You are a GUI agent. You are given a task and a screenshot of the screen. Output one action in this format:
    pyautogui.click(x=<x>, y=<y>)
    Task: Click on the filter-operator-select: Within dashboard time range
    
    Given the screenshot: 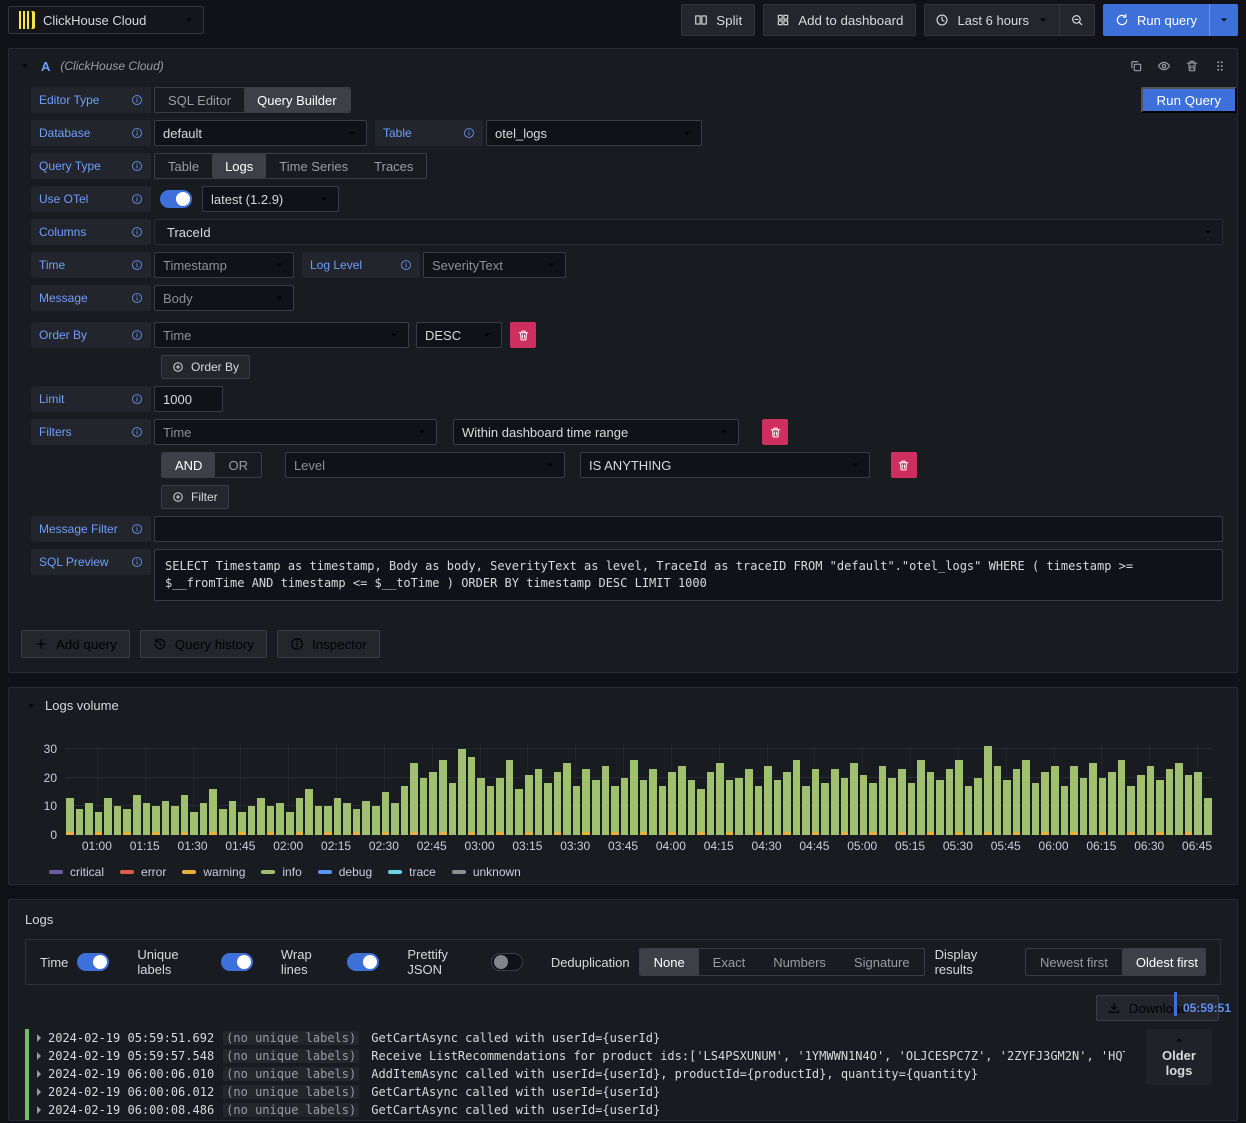 What is the action you would take?
    pyautogui.click(x=596, y=432)
    